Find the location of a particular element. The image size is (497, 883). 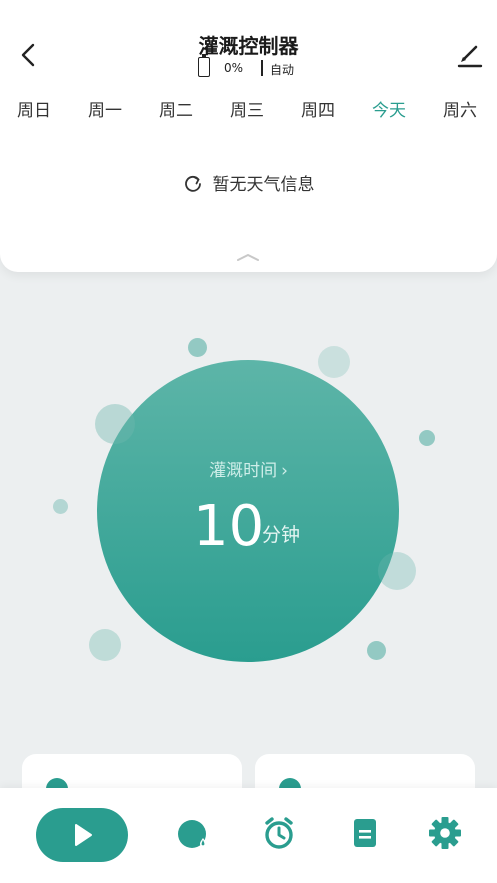

week-tabs: 周日 周一 周二 周三 周四 今天 周六 is located at coordinates (248, 108).